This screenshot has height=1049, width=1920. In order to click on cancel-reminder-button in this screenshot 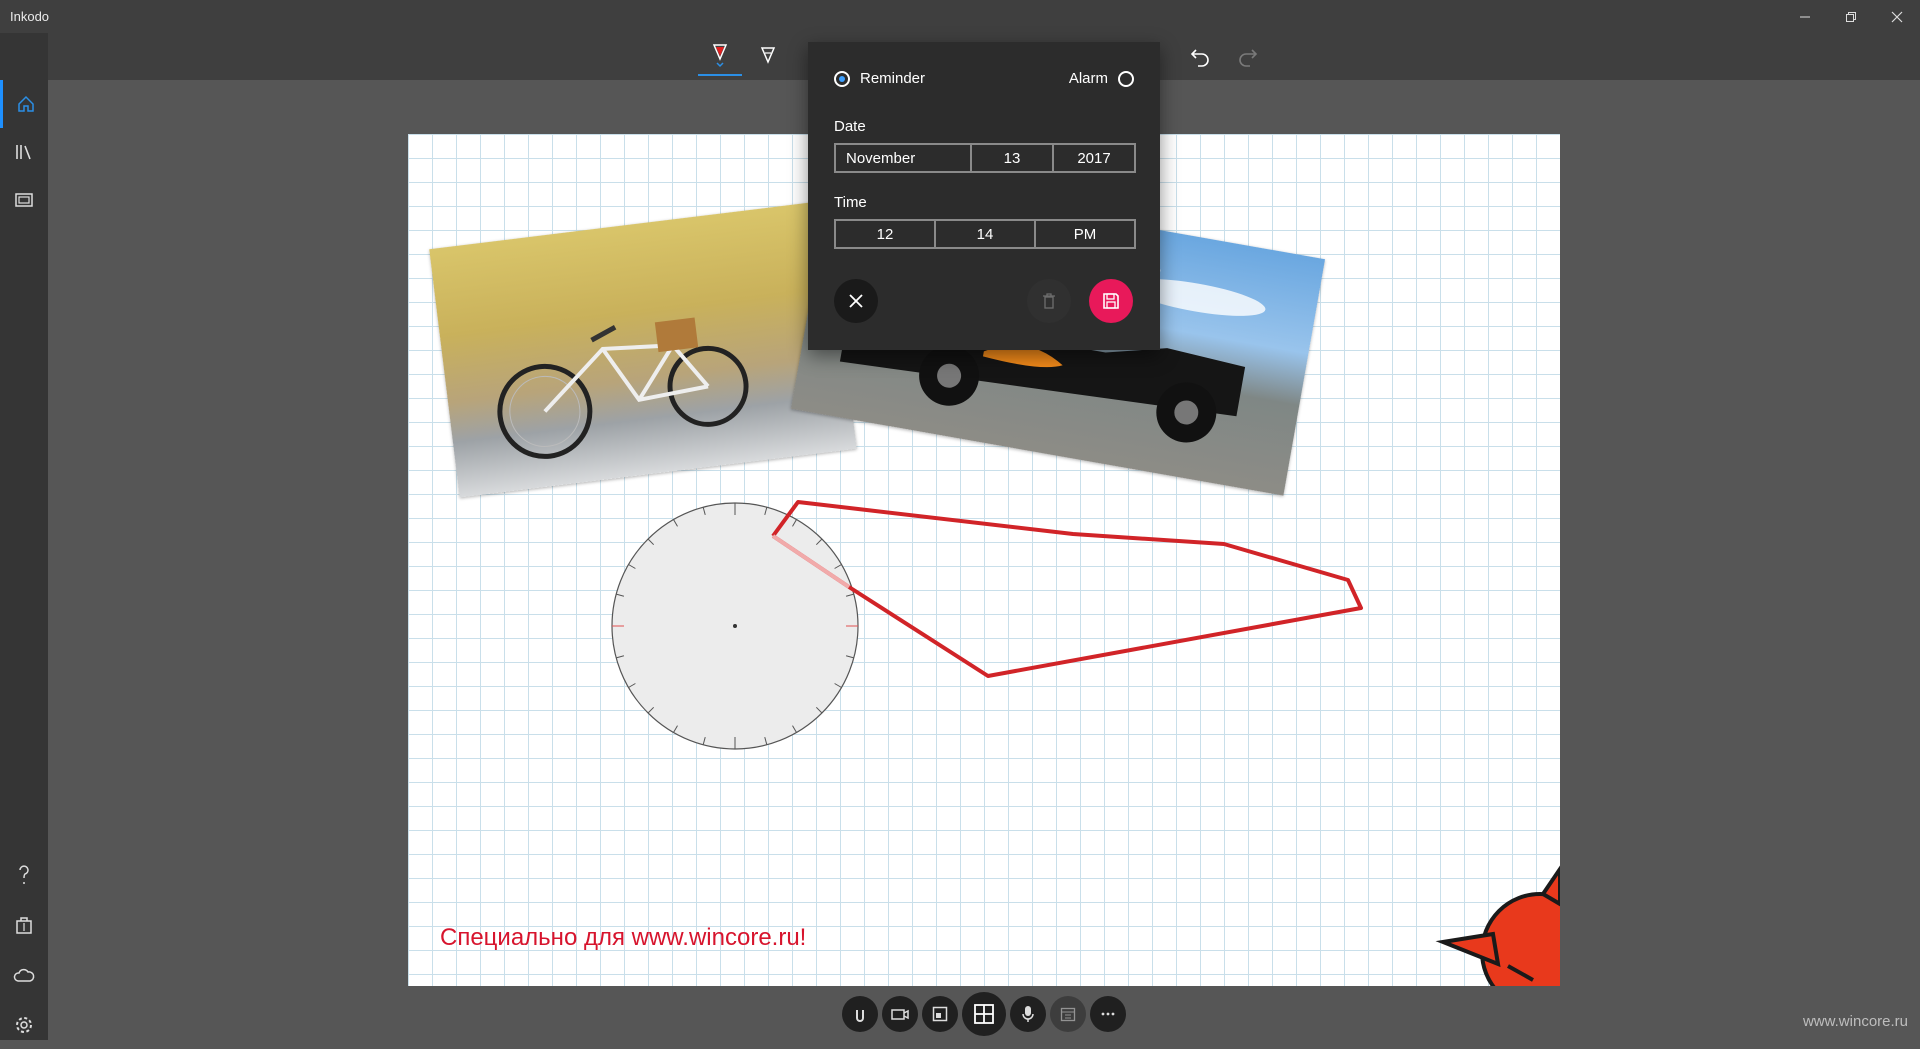, I will do `click(856, 301)`.